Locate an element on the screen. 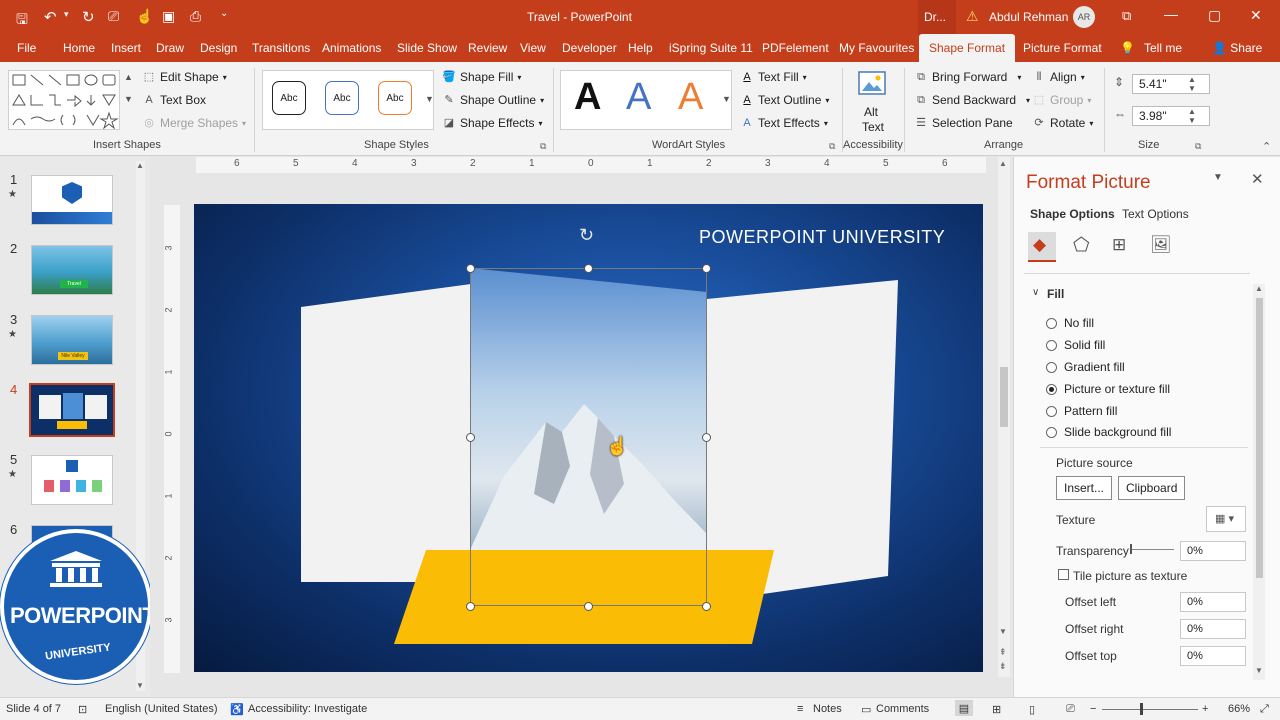 This screenshot has height=720, width=1280. size-launcher-icon: ⧉ is located at coordinates (1198, 146).